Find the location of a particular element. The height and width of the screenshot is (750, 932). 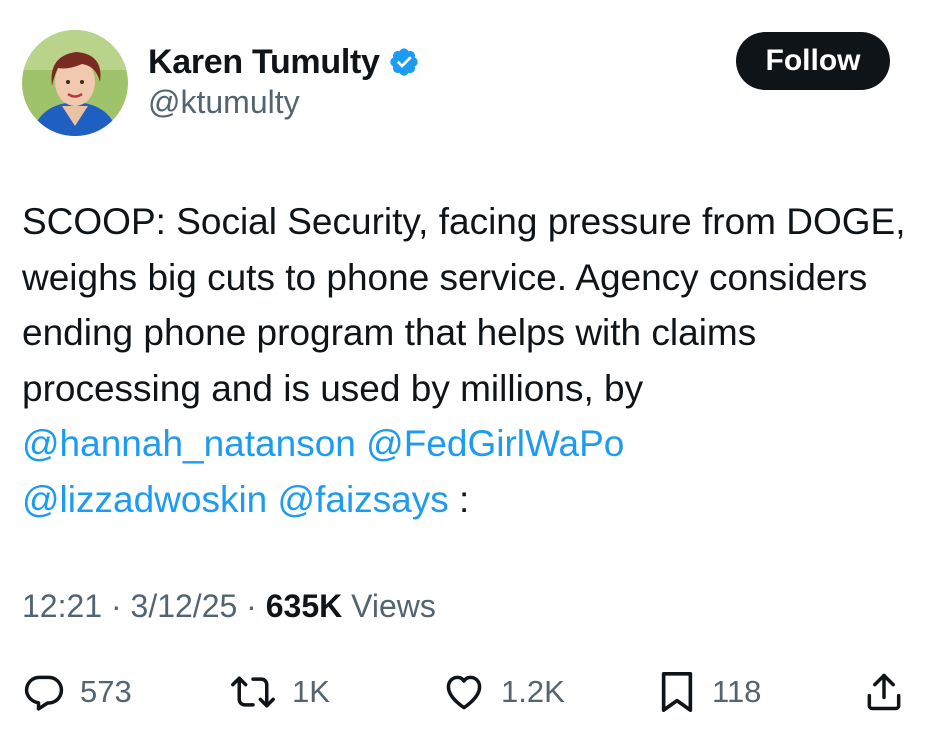

views-count: 635K is located at coordinates (304, 606).